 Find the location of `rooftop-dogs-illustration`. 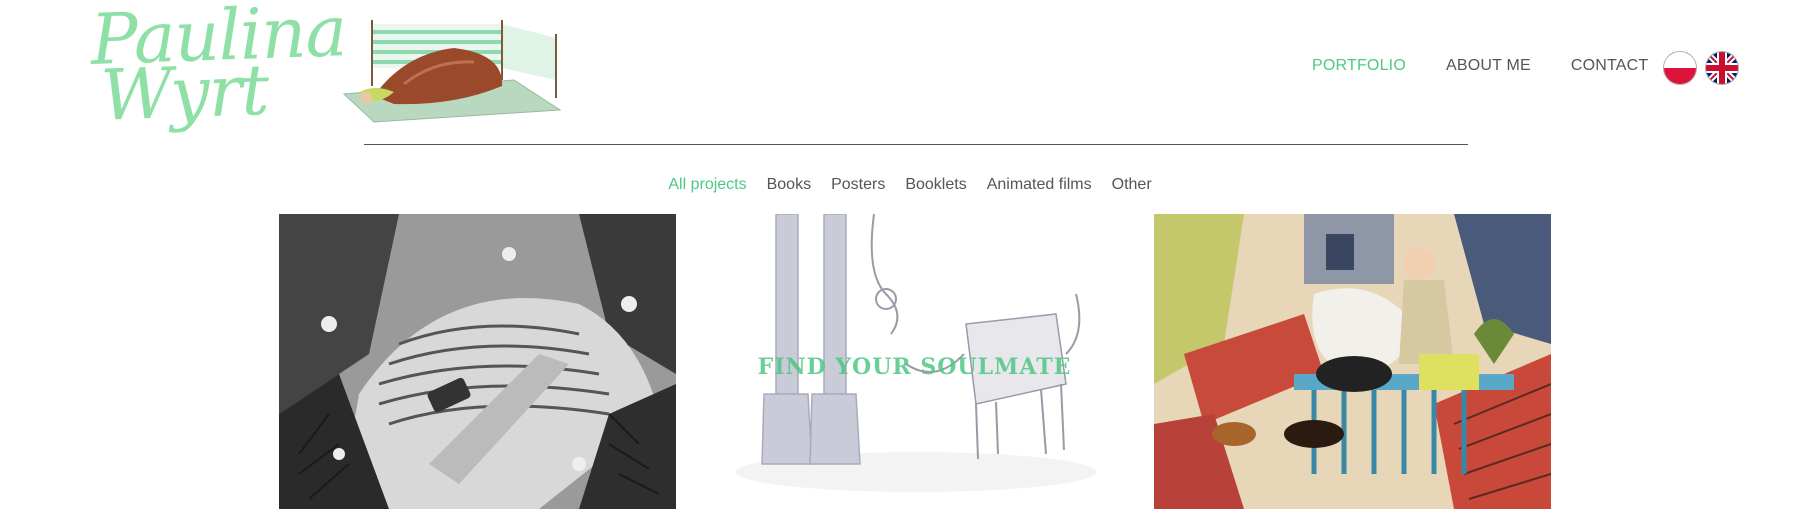

rooftop-dogs-illustration is located at coordinates (1352, 361).